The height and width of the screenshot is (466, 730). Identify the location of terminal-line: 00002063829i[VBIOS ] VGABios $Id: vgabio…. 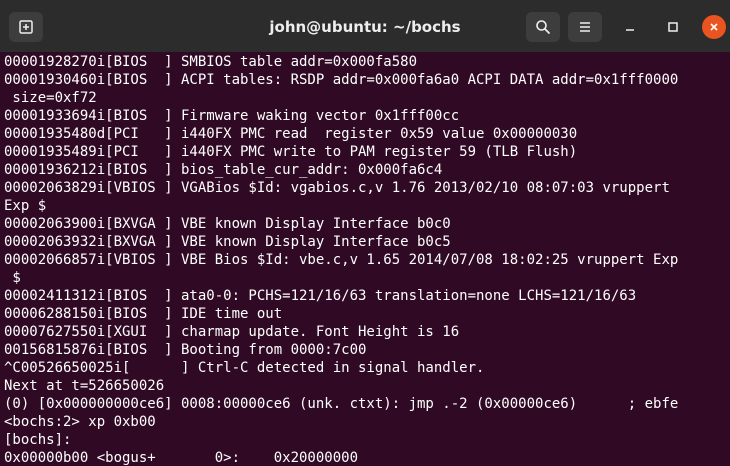
(337, 188).